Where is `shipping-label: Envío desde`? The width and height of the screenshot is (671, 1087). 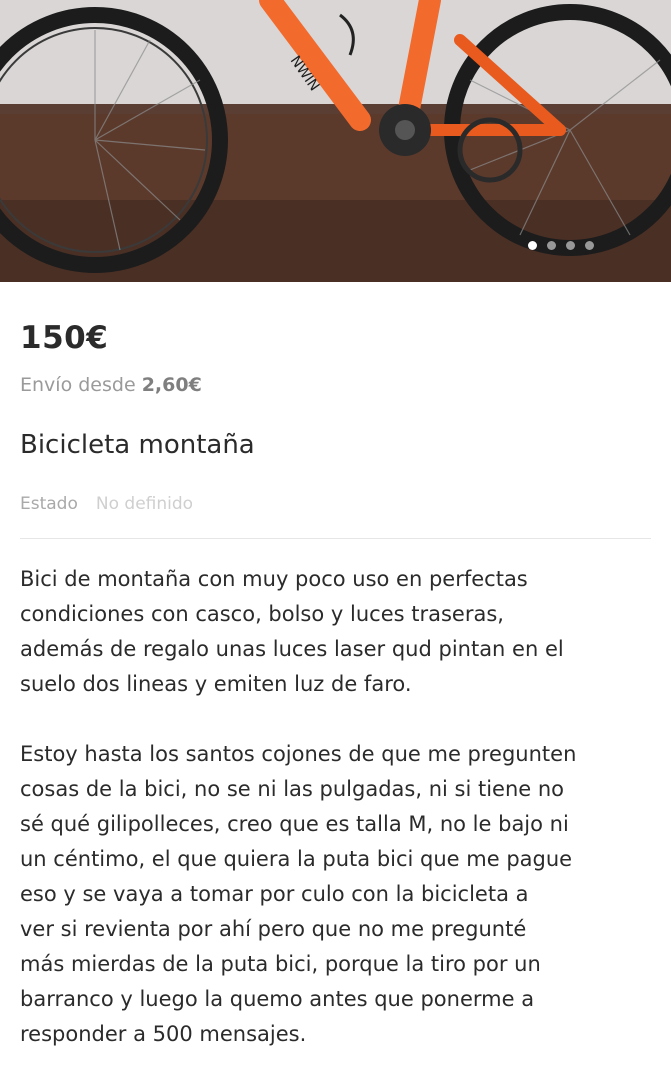
shipping-label: Envío desde is located at coordinates (78, 385).